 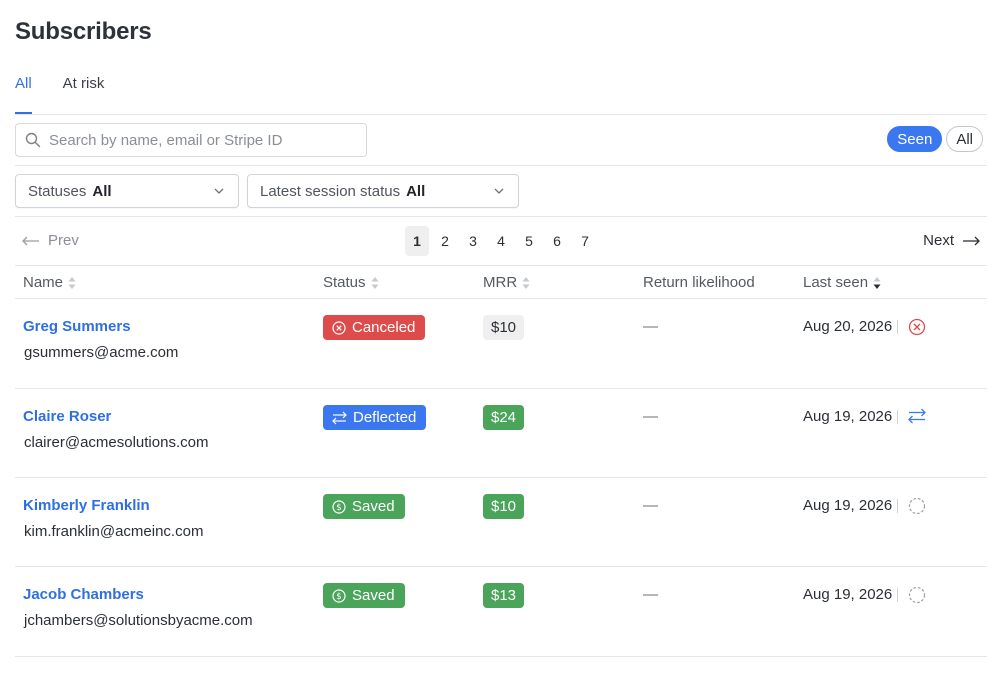 I want to click on all-toggle-button: All, so click(x=964, y=139).